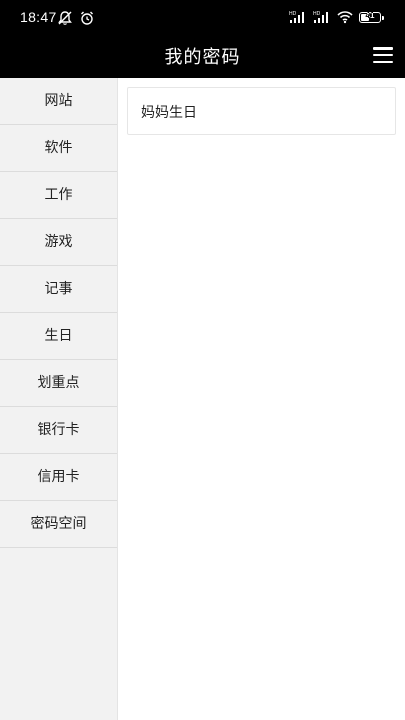 The height and width of the screenshot is (720, 405). Describe the element at coordinates (58, 195) in the screenshot. I see `sidebar-item-work: 工作` at that location.